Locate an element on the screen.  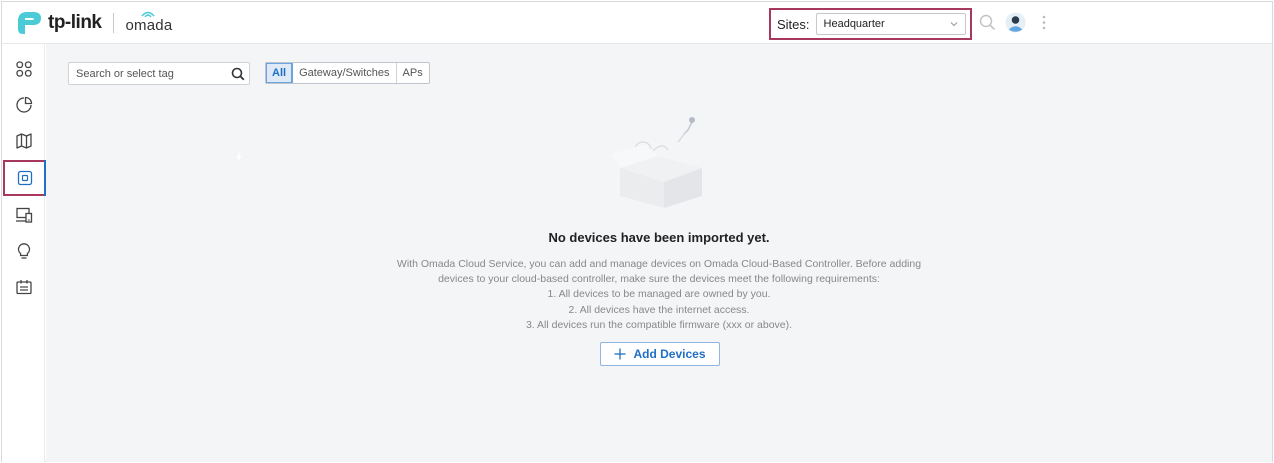
dashboard-icon is located at coordinates (23, 69).